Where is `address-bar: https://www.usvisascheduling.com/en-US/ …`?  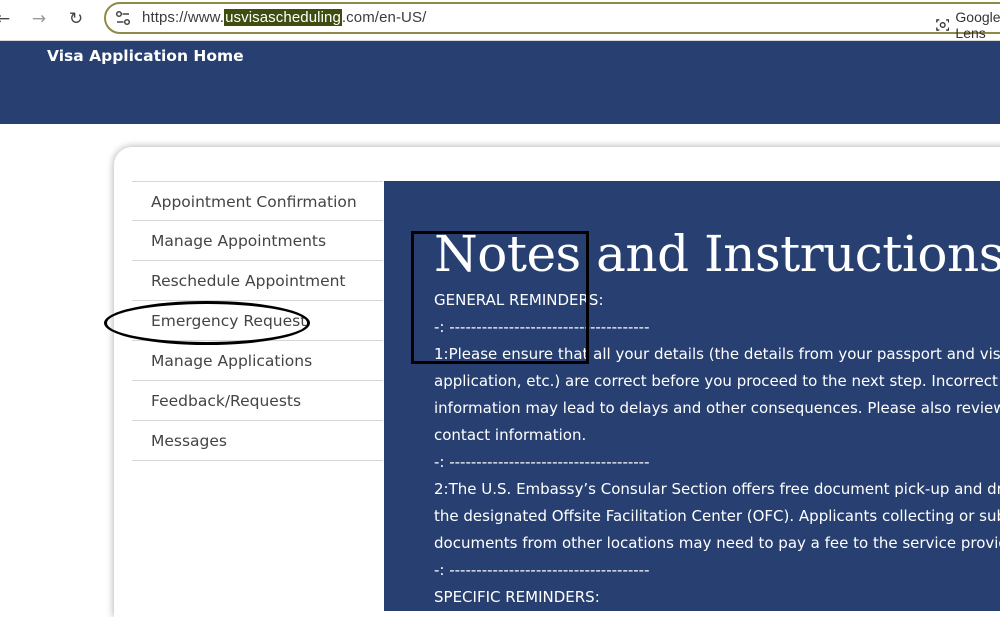
address-bar: https://www.usvisascheduling.com/en-US/ … is located at coordinates (552, 21).